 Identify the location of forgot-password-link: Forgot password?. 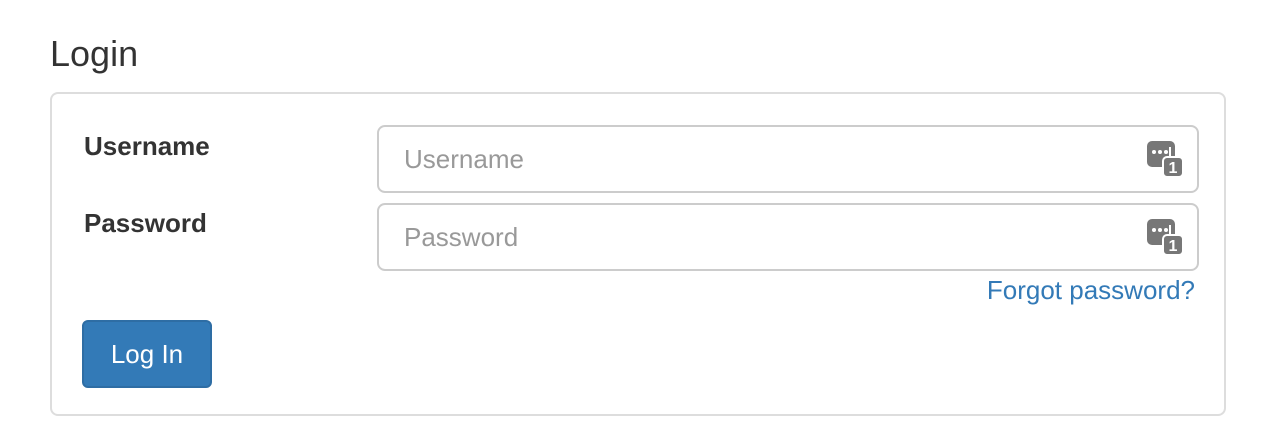
(1091, 290).